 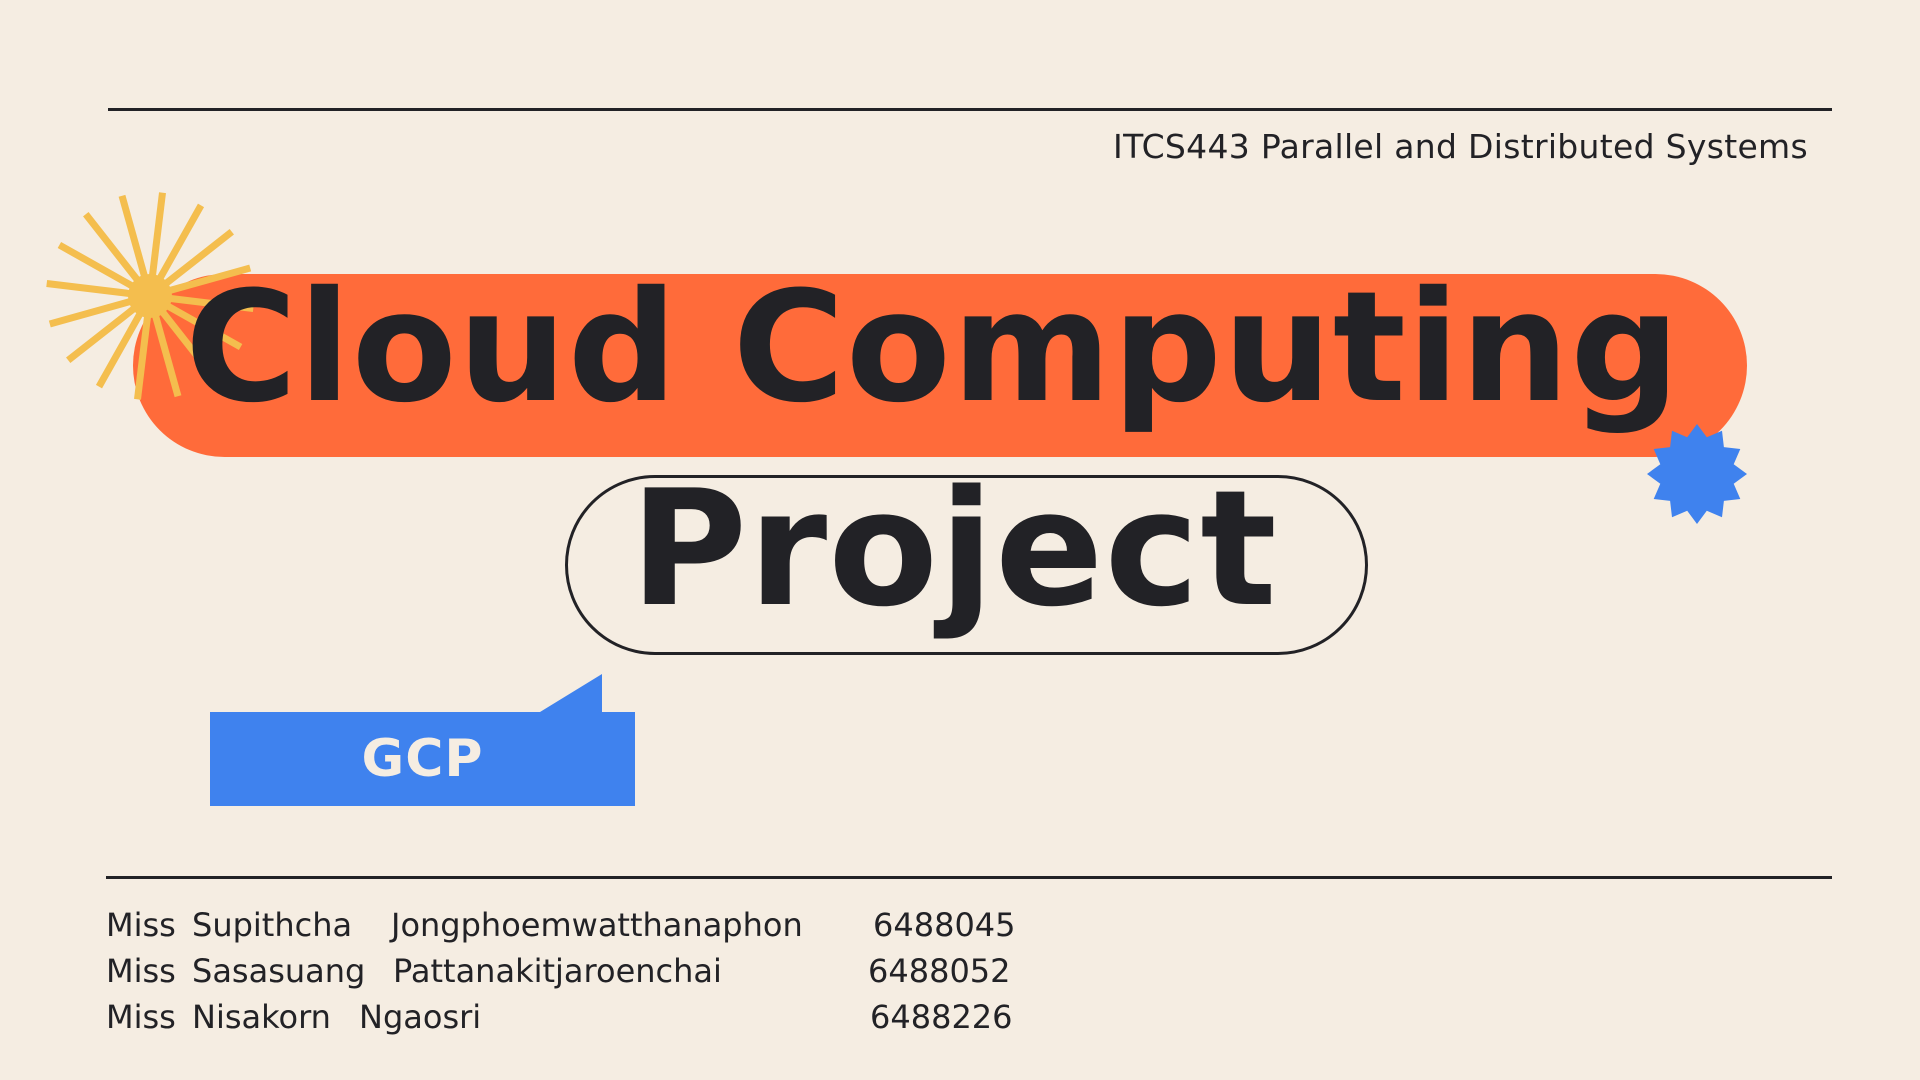 What do you see at coordinates (970, 109) in the screenshot?
I see `top-divider` at bounding box center [970, 109].